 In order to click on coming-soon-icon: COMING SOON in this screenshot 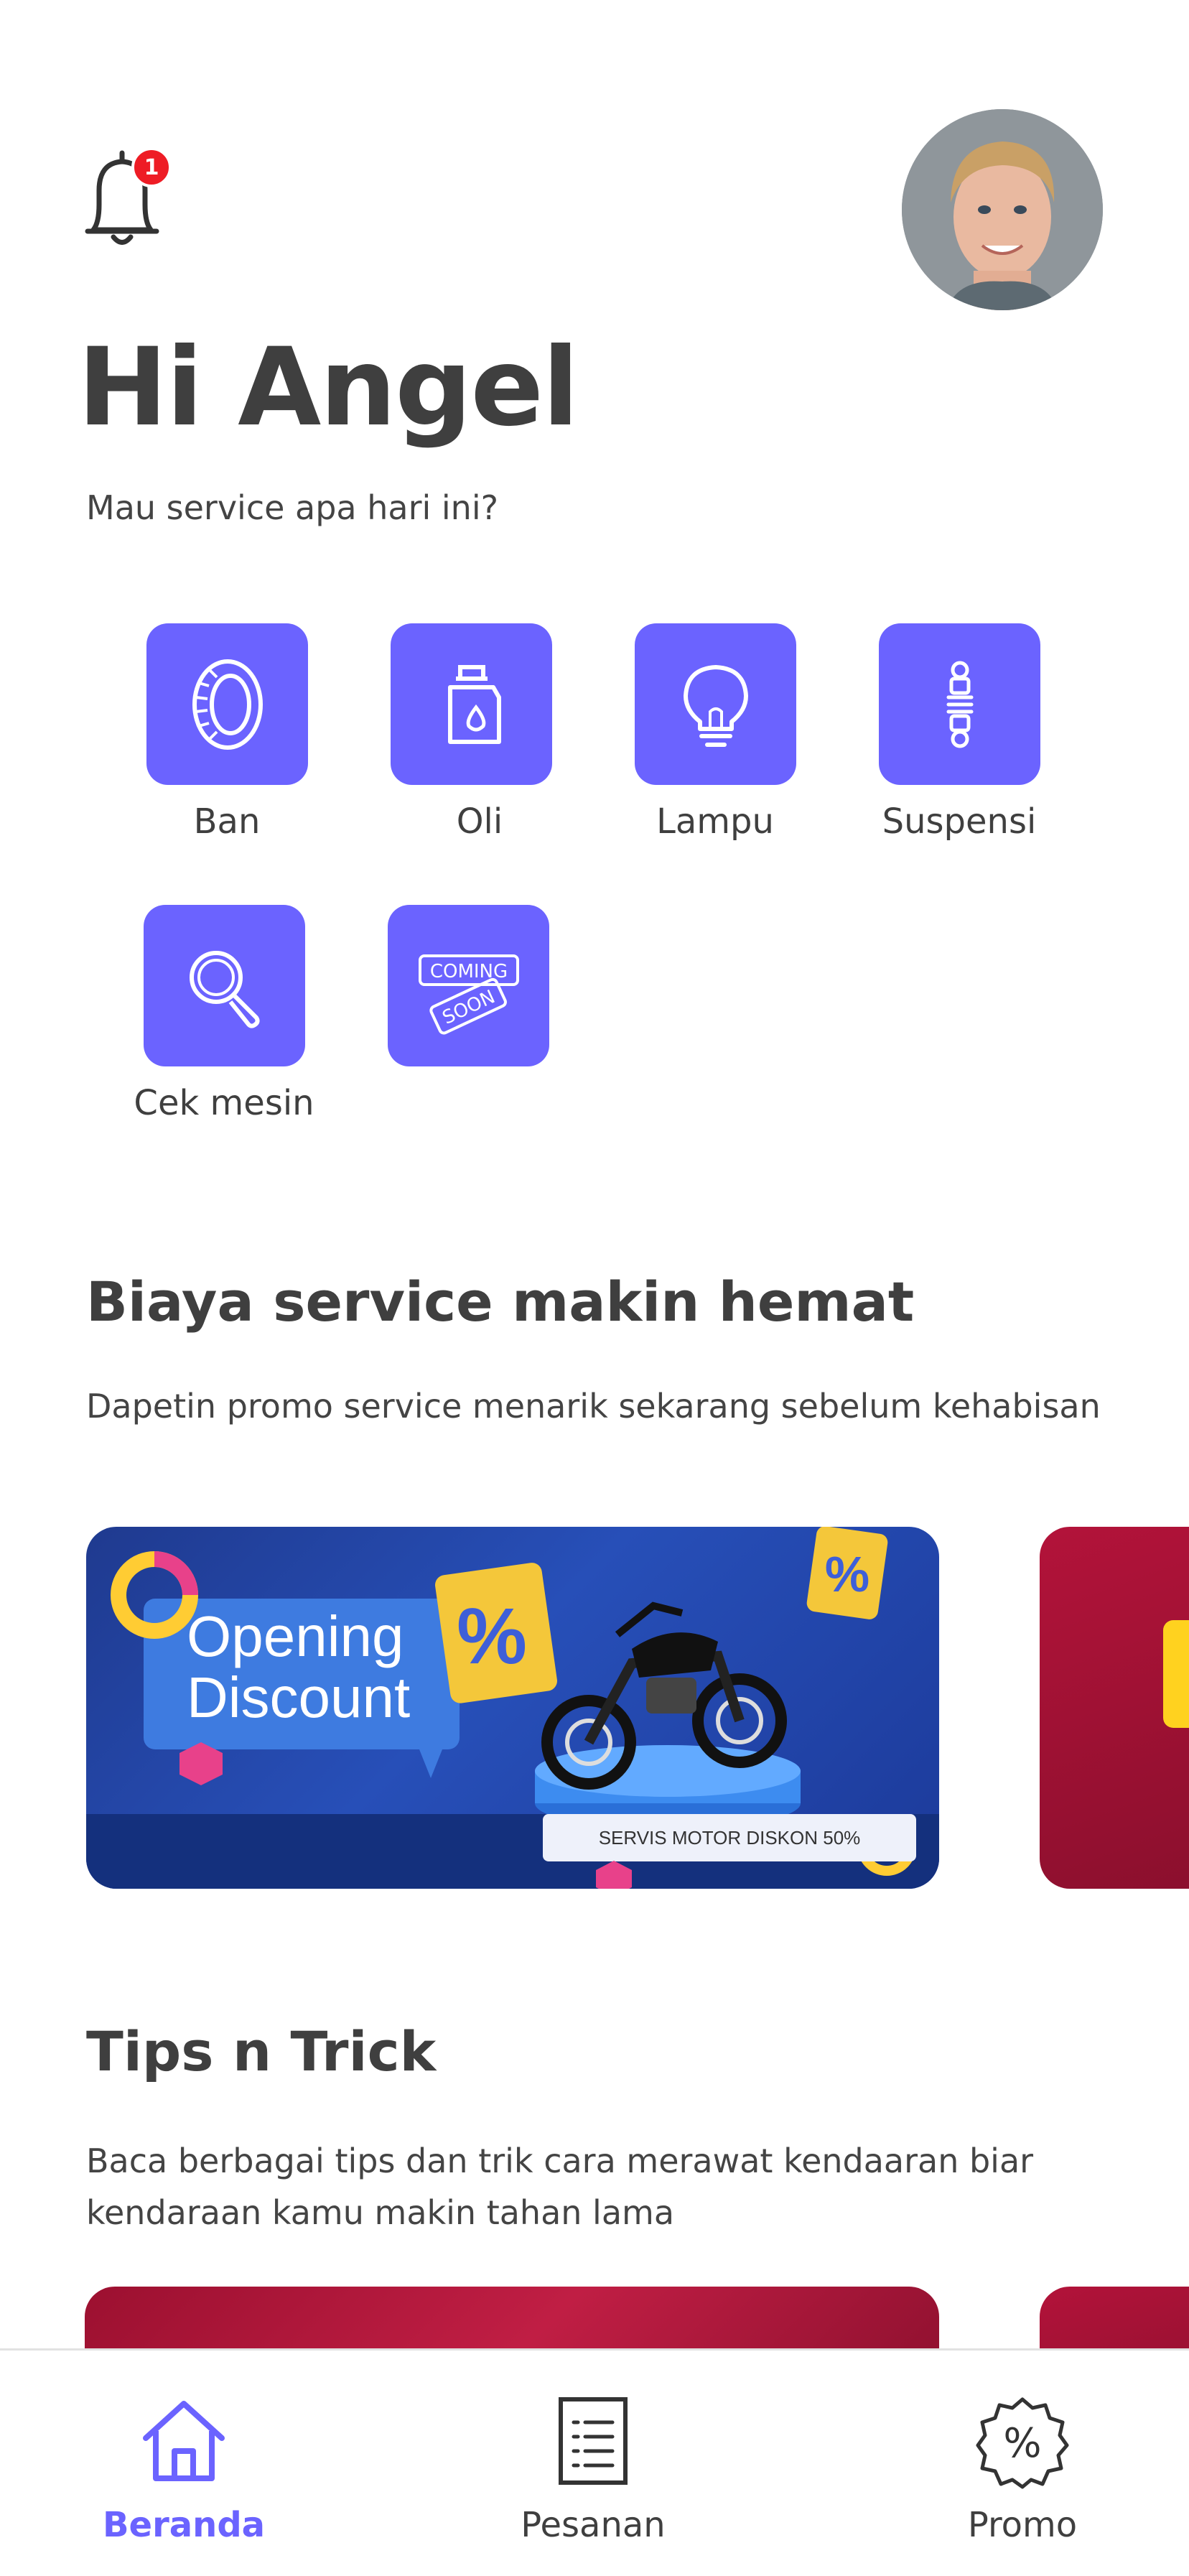, I will do `click(468, 994)`.